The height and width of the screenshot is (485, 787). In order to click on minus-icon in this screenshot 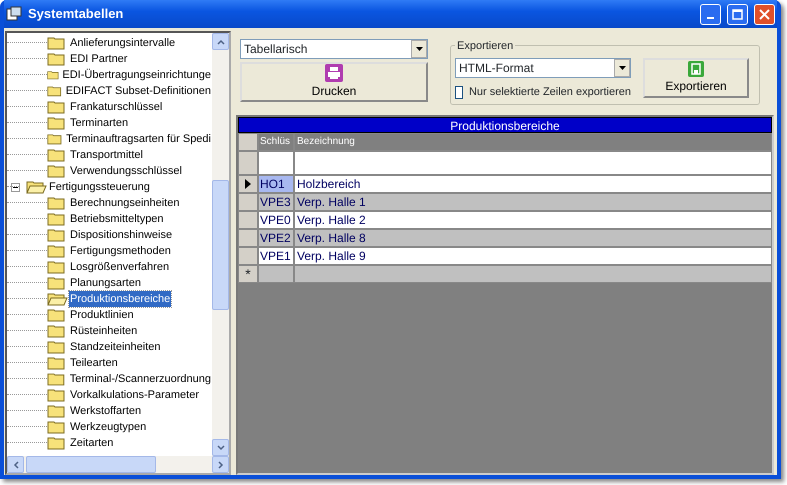, I will do `click(15, 187)`.